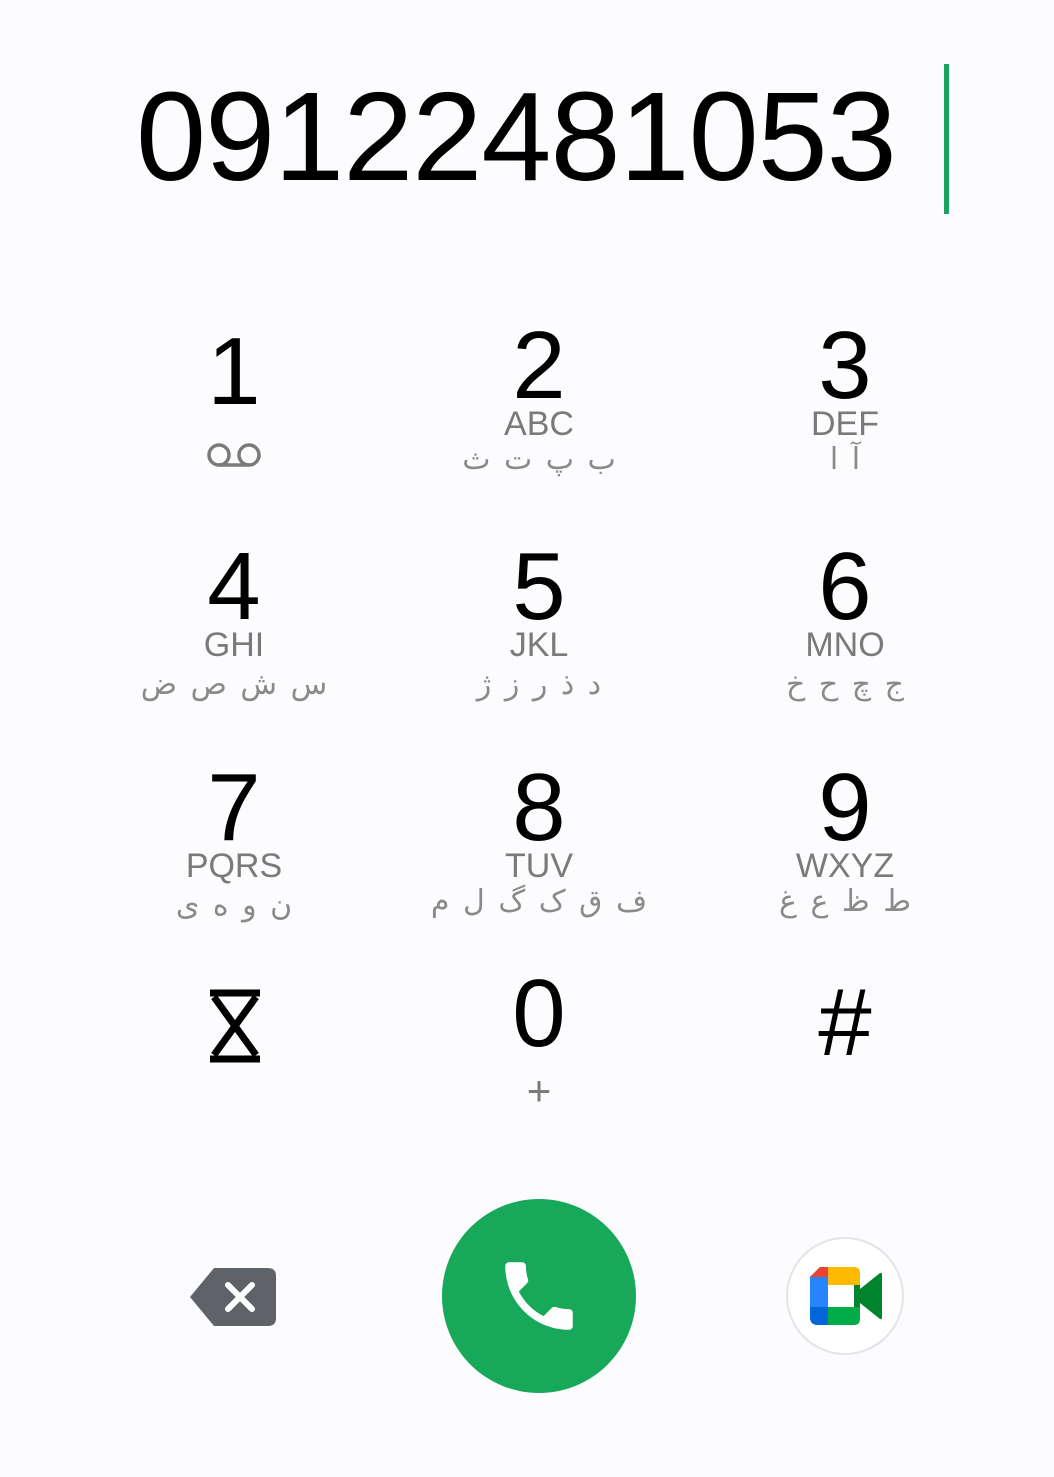 The width and height of the screenshot is (1054, 1477). I want to click on key-letters: DEF, so click(845, 424).